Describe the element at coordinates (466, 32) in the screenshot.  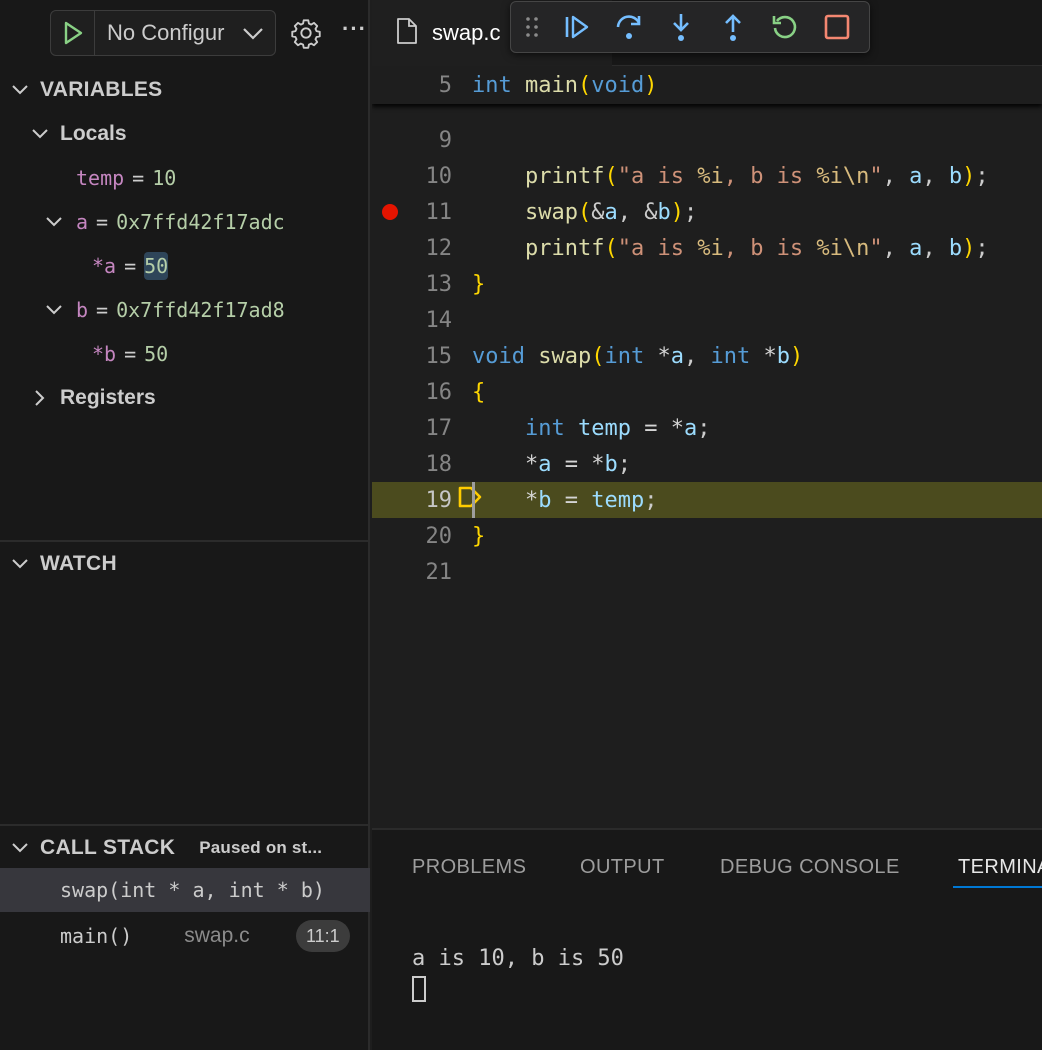
I see `tab-title: swap.c` at that location.